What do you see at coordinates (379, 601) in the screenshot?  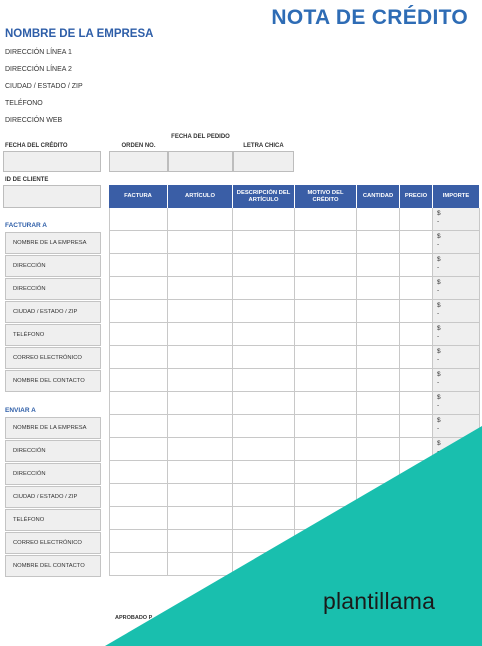 I see `brand-logo-text: plantillama` at bounding box center [379, 601].